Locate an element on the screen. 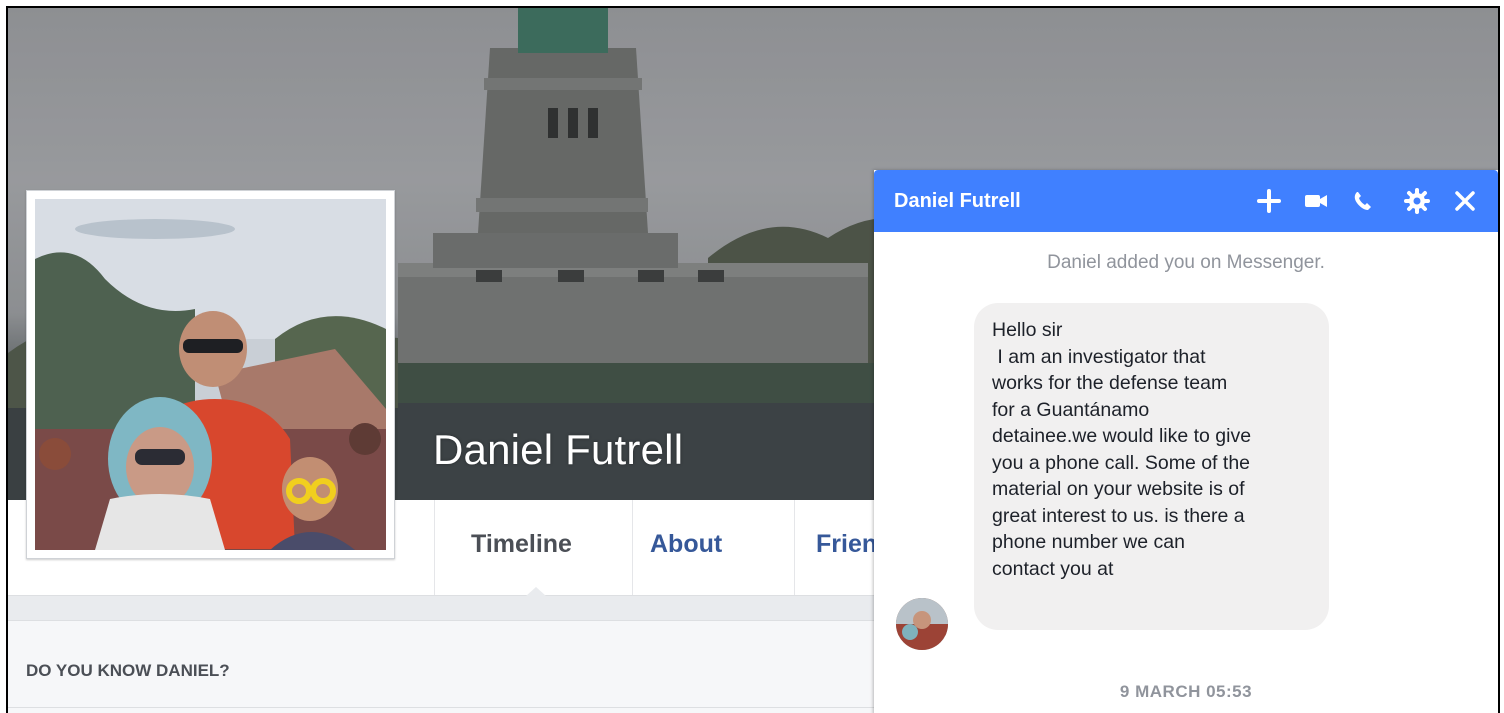 This screenshot has width=1504, height=713. message-line: you a phone call. Some of the is located at coordinates (1121, 462).